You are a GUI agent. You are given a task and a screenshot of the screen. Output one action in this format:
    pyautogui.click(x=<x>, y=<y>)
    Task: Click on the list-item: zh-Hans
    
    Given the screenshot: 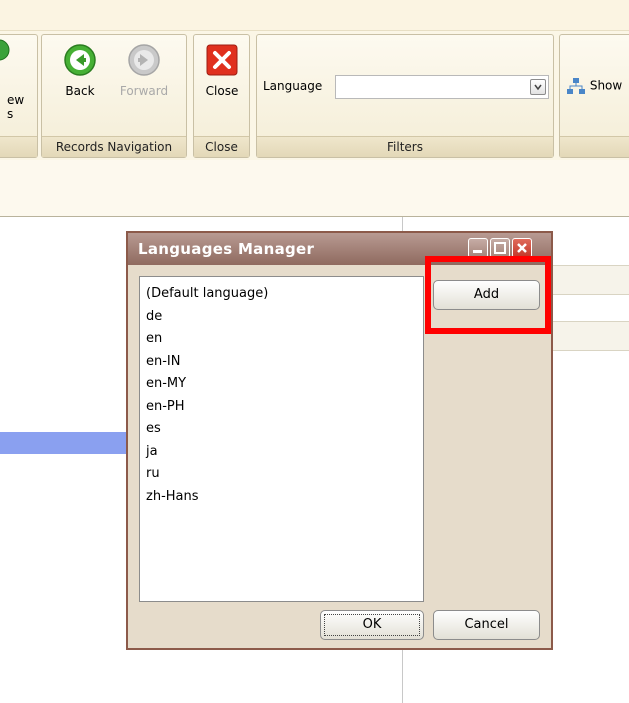 What is the action you would take?
    pyautogui.click(x=284, y=497)
    